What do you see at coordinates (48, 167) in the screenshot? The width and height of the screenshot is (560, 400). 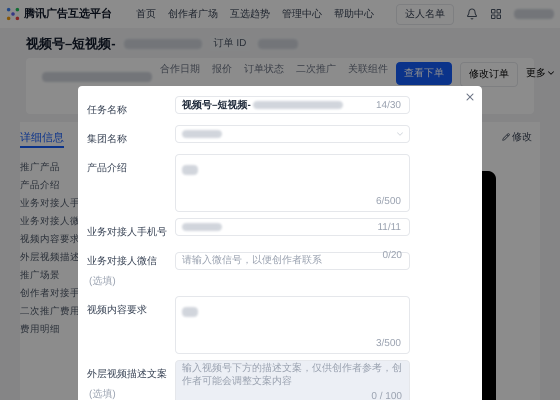 I see `sidebar-item: 推广产品` at bounding box center [48, 167].